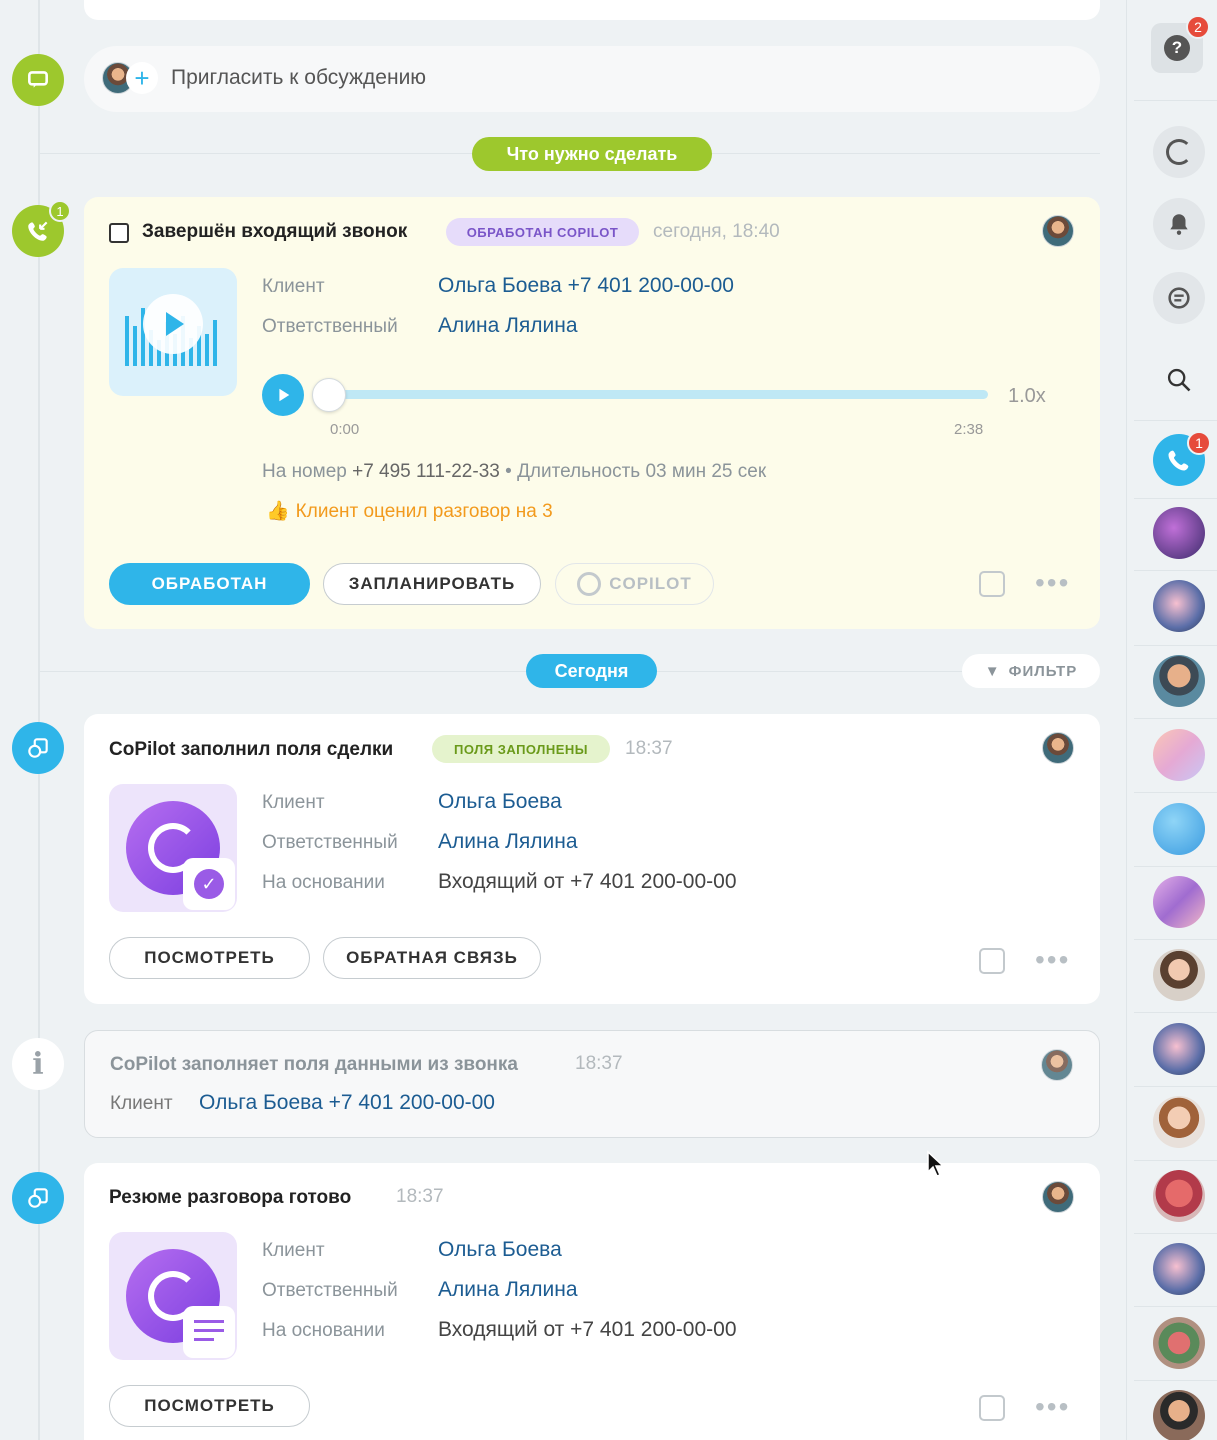 This screenshot has height=1440, width=1217. Describe the element at coordinates (173, 848) in the screenshot. I see `copilot-thumbnail: ✓` at that location.